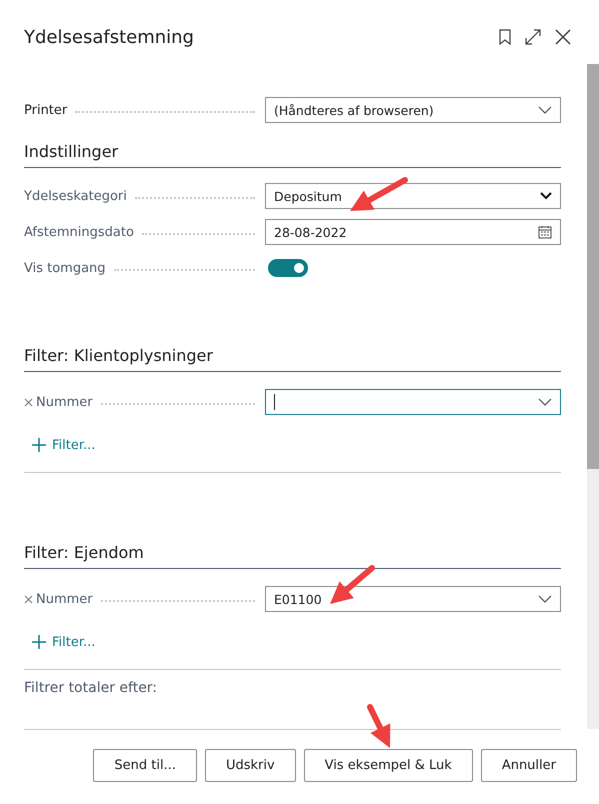 The width and height of the screenshot is (599, 804). What do you see at coordinates (292, 556) in the screenshot?
I see `section-heading: Filter: Ejendom` at bounding box center [292, 556].